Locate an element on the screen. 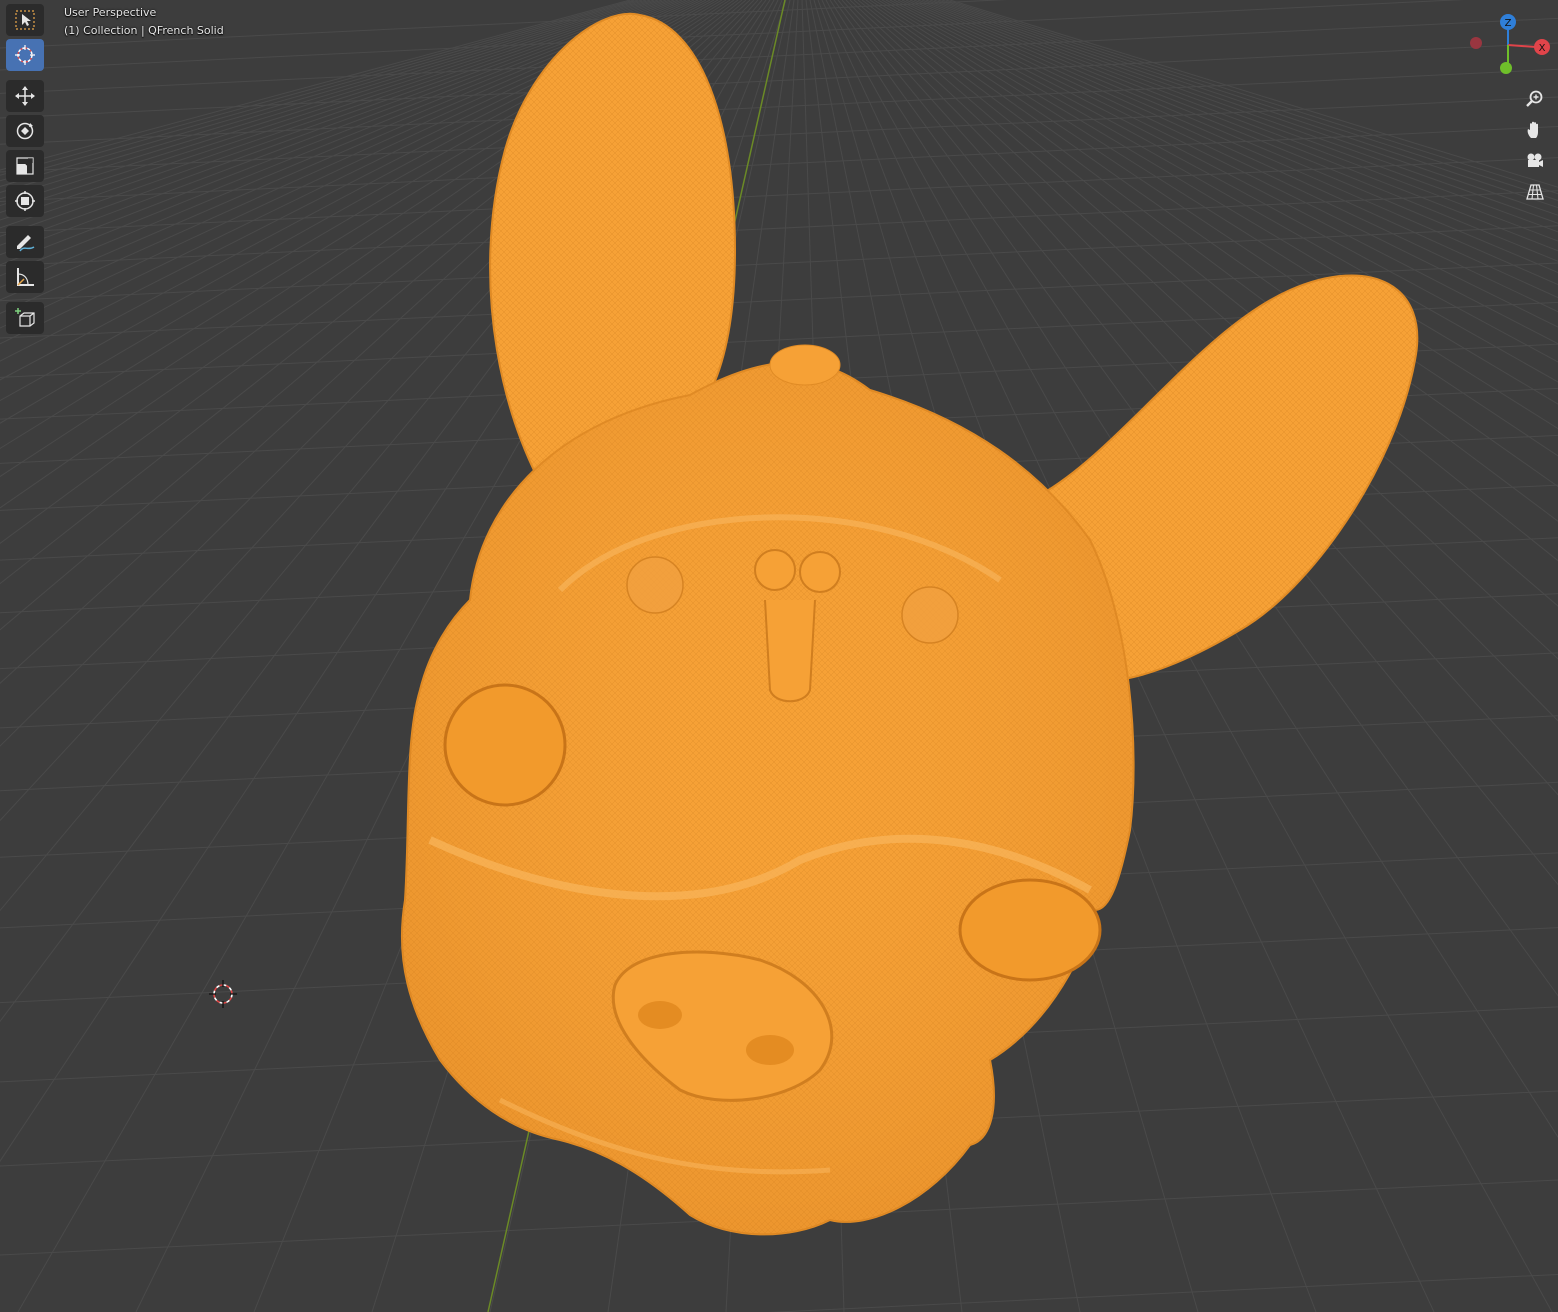  rotate-tool is located at coordinates (25, 131).